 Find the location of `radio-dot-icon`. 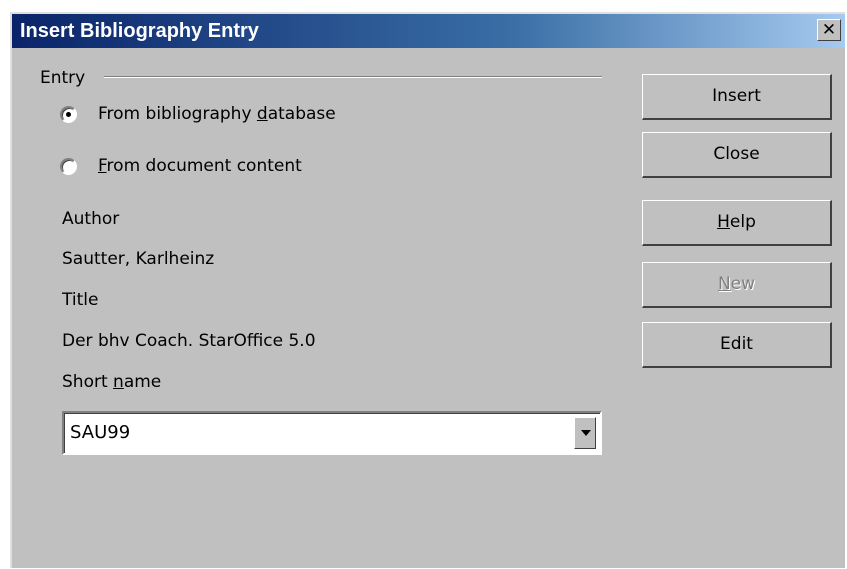

radio-dot-icon is located at coordinates (68, 114).